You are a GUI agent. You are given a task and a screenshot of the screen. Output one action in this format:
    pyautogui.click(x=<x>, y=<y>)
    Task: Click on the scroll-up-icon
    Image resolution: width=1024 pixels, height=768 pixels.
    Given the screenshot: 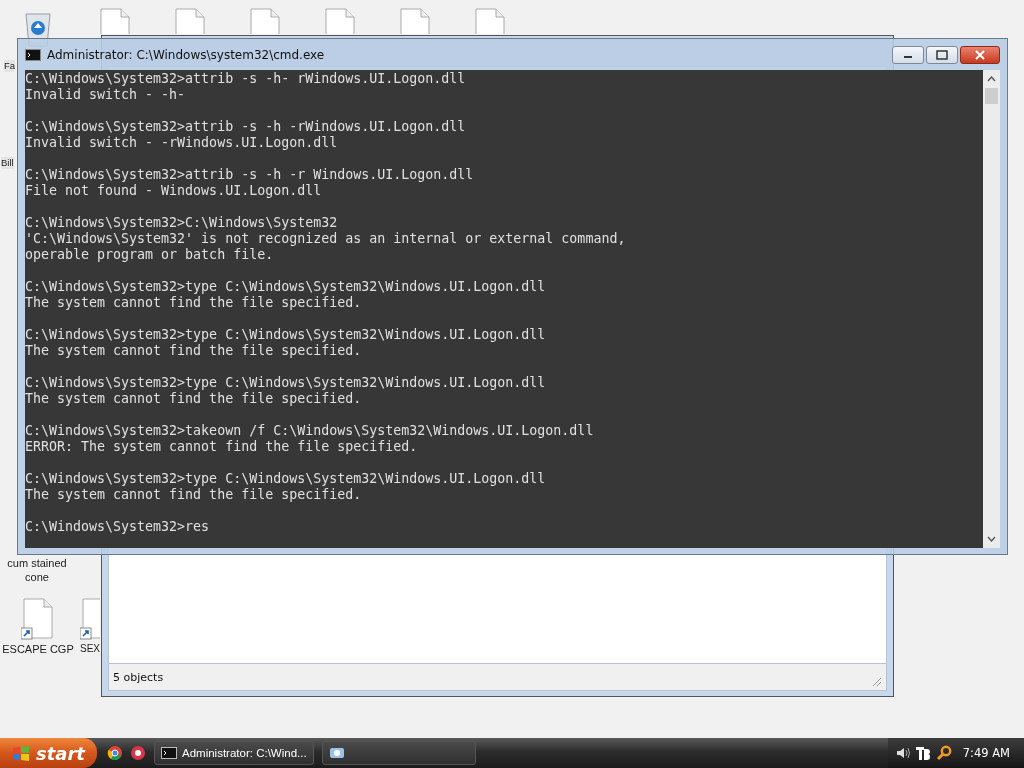 What is the action you would take?
    pyautogui.click(x=991, y=79)
    